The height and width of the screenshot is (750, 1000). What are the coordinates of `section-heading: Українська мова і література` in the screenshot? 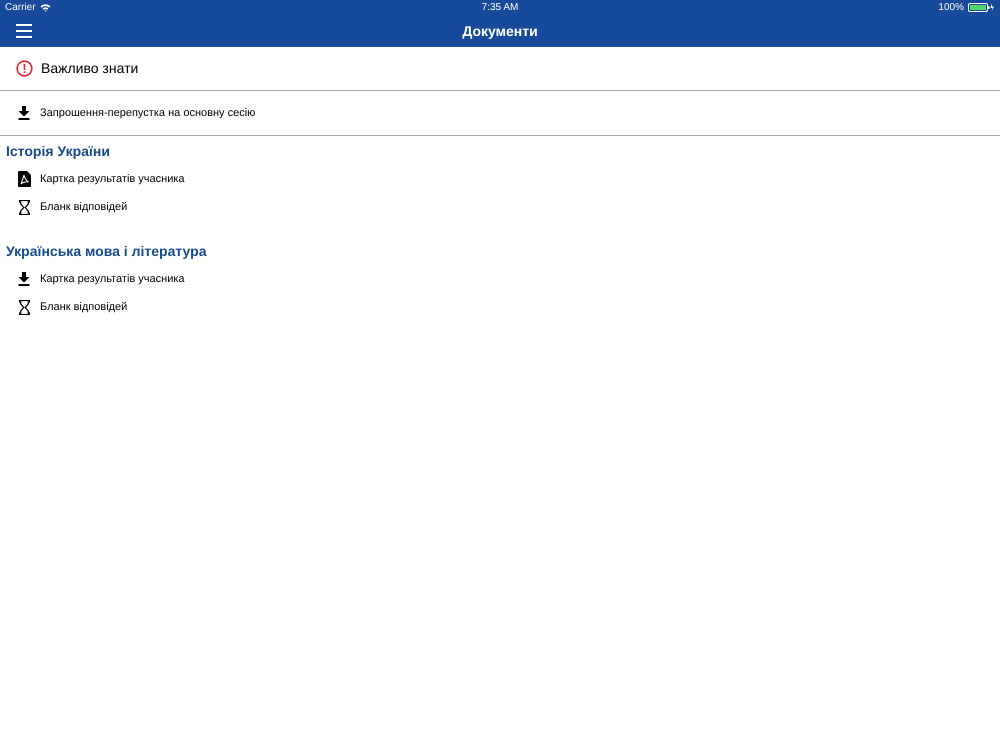 It's located at (106, 251).